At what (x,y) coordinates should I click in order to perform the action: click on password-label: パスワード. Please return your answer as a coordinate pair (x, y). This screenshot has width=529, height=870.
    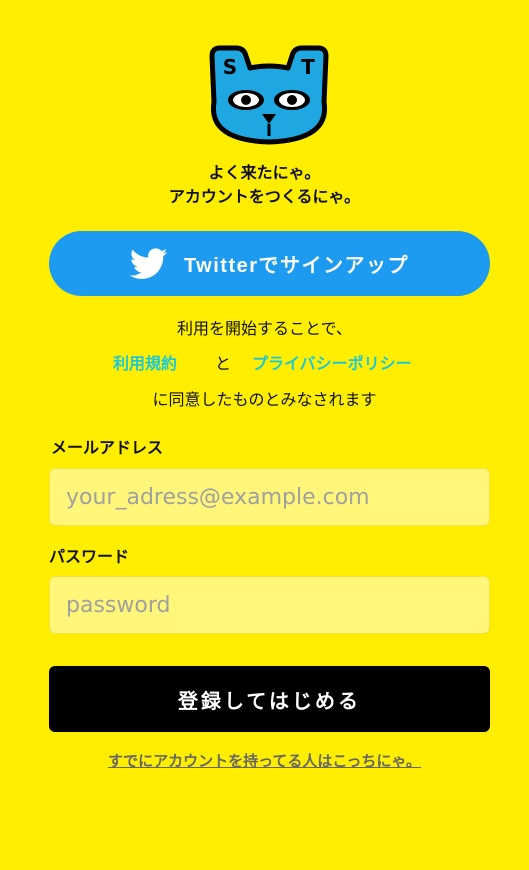
    Looking at the image, I should click on (89, 556).